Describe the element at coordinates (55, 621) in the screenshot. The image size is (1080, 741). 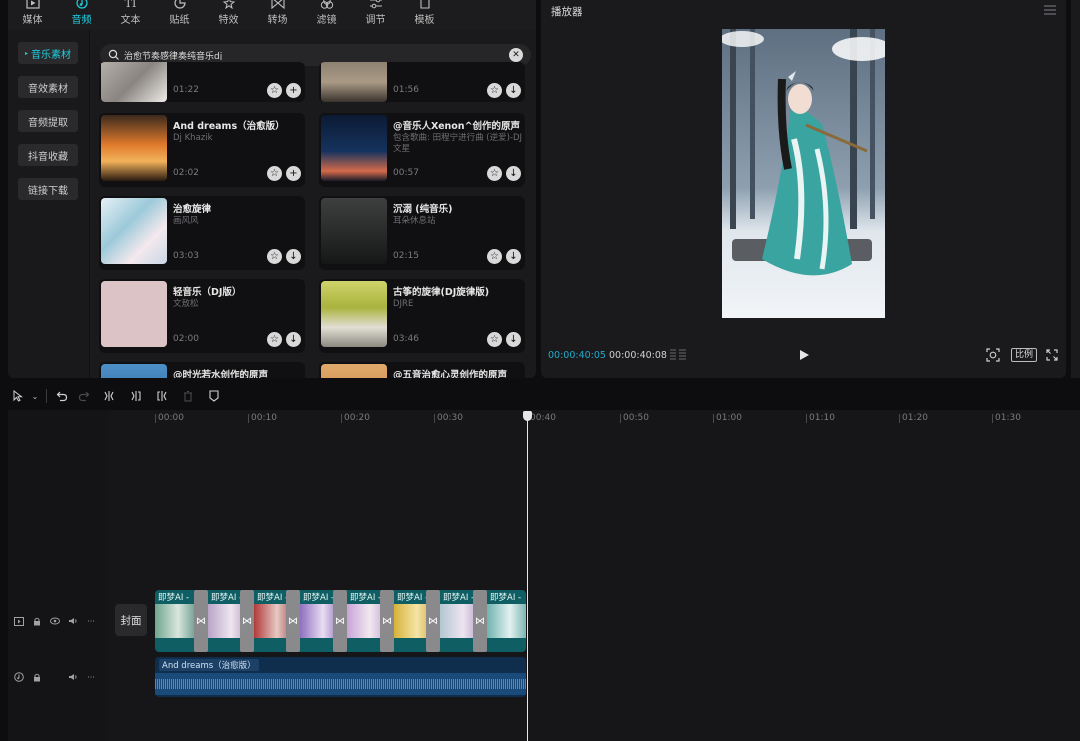
I see `eye-icon` at that location.